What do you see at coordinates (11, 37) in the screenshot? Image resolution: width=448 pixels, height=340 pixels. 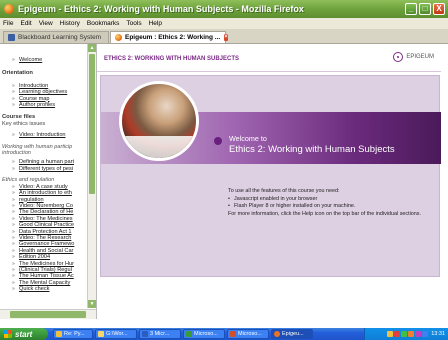 I see `page-icon` at bounding box center [11, 37].